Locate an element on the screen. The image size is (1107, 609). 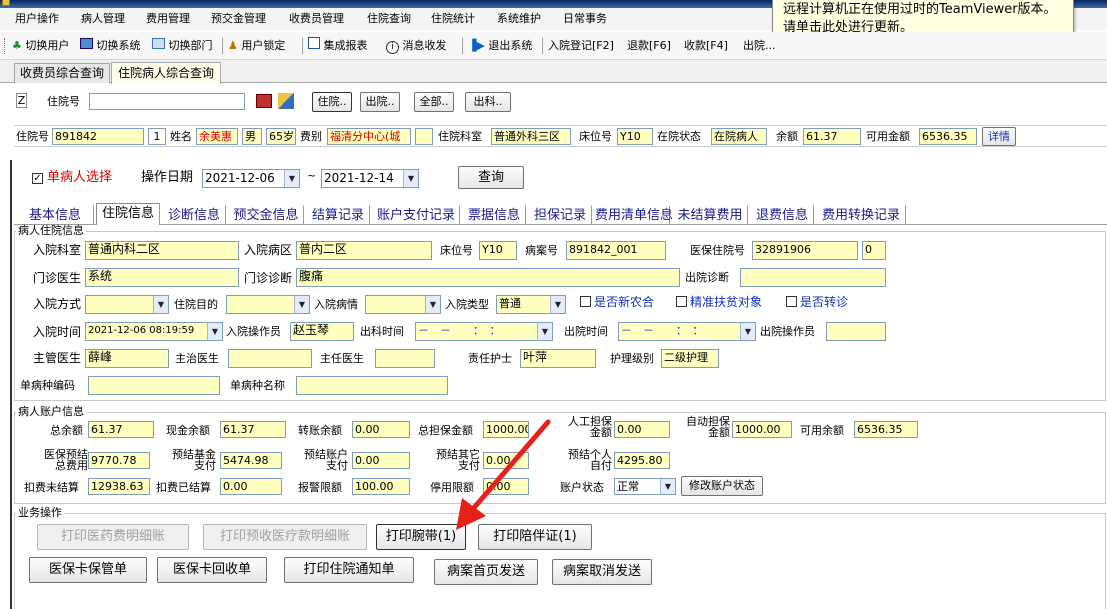
acc-self-pay-label: 预结个人自付 is located at coordinates (590, 460).